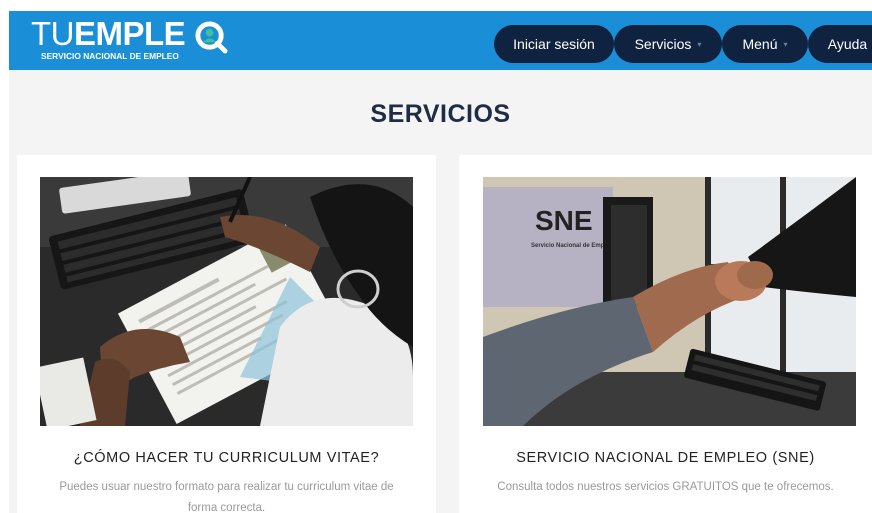 This screenshot has width=872, height=513. I want to click on page-title: SERVICIOS, so click(440, 114).